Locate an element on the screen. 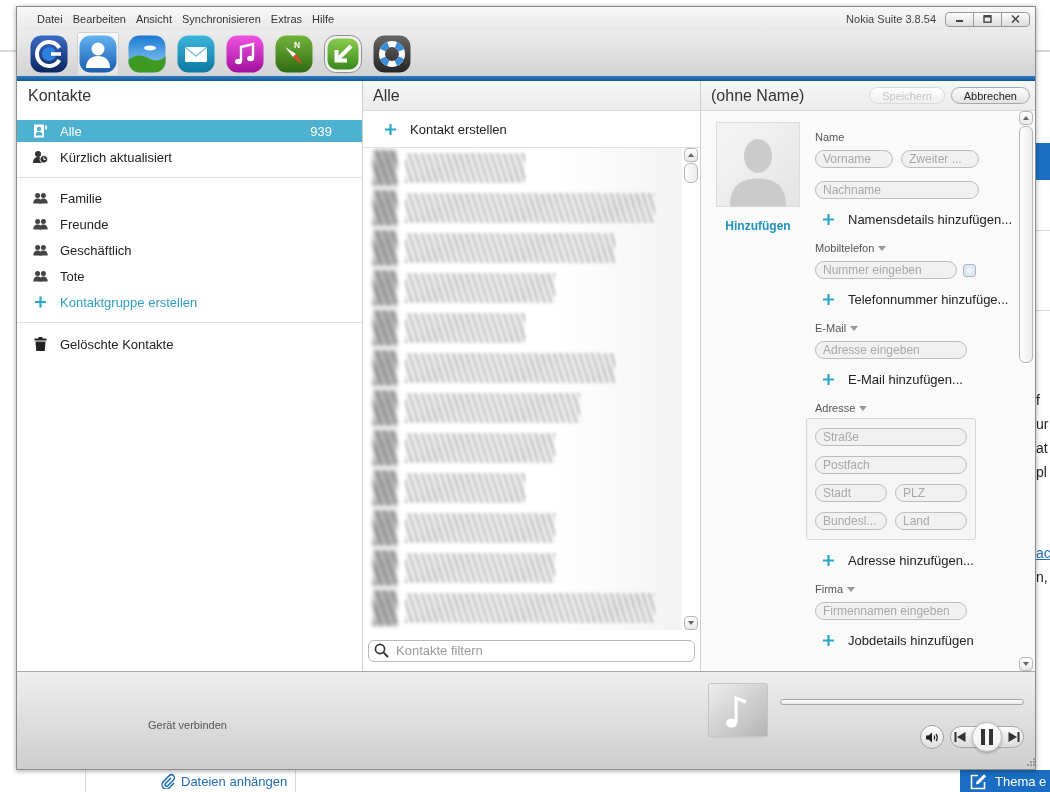  create-contact-link: Kontakt erstellen is located at coordinates (446, 129).